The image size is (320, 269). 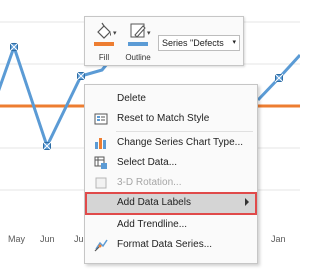 What do you see at coordinates (138, 34) in the screenshot?
I see `pen-outline-icon` at bounding box center [138, 34].